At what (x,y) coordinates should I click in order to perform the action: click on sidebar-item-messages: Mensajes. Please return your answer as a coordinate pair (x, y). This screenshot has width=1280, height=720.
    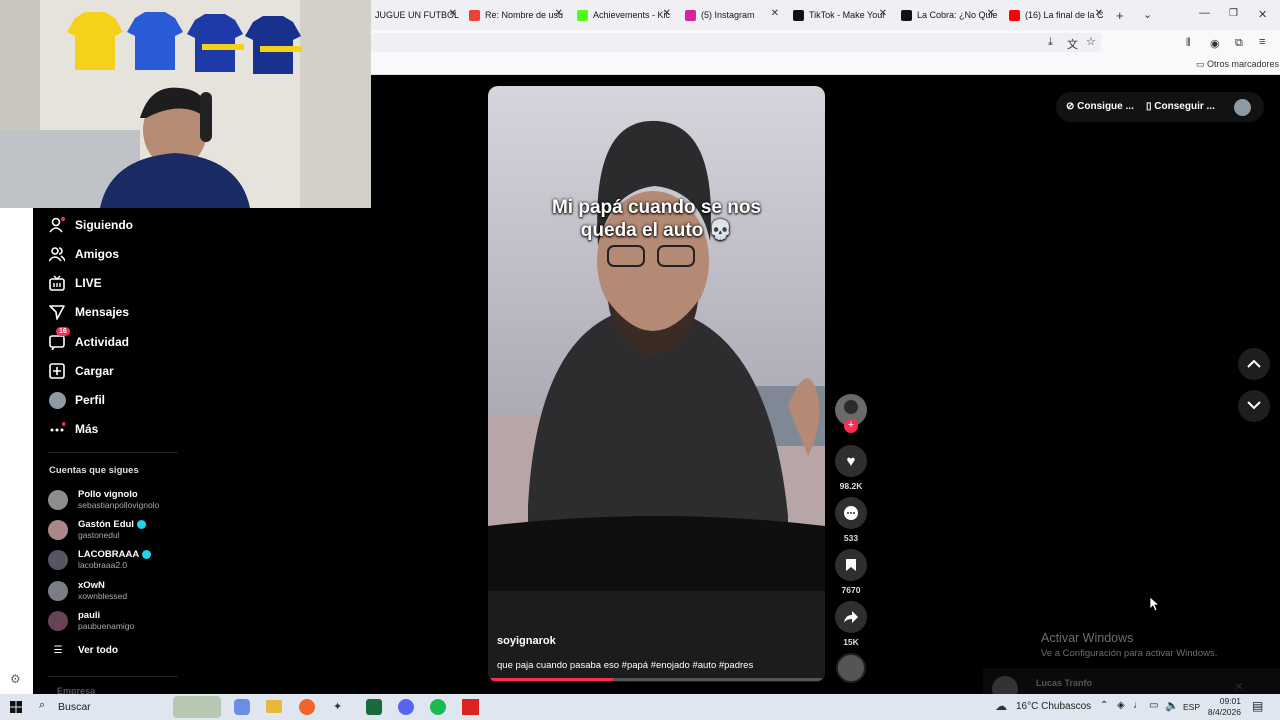
    Looking at the image, I should click on (88, 312).